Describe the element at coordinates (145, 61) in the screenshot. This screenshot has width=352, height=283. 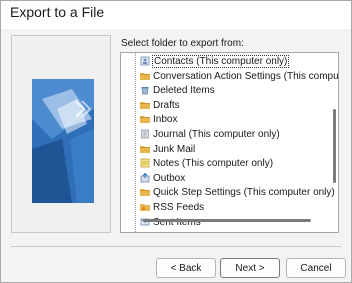
I see `contacts-icon` at that location.